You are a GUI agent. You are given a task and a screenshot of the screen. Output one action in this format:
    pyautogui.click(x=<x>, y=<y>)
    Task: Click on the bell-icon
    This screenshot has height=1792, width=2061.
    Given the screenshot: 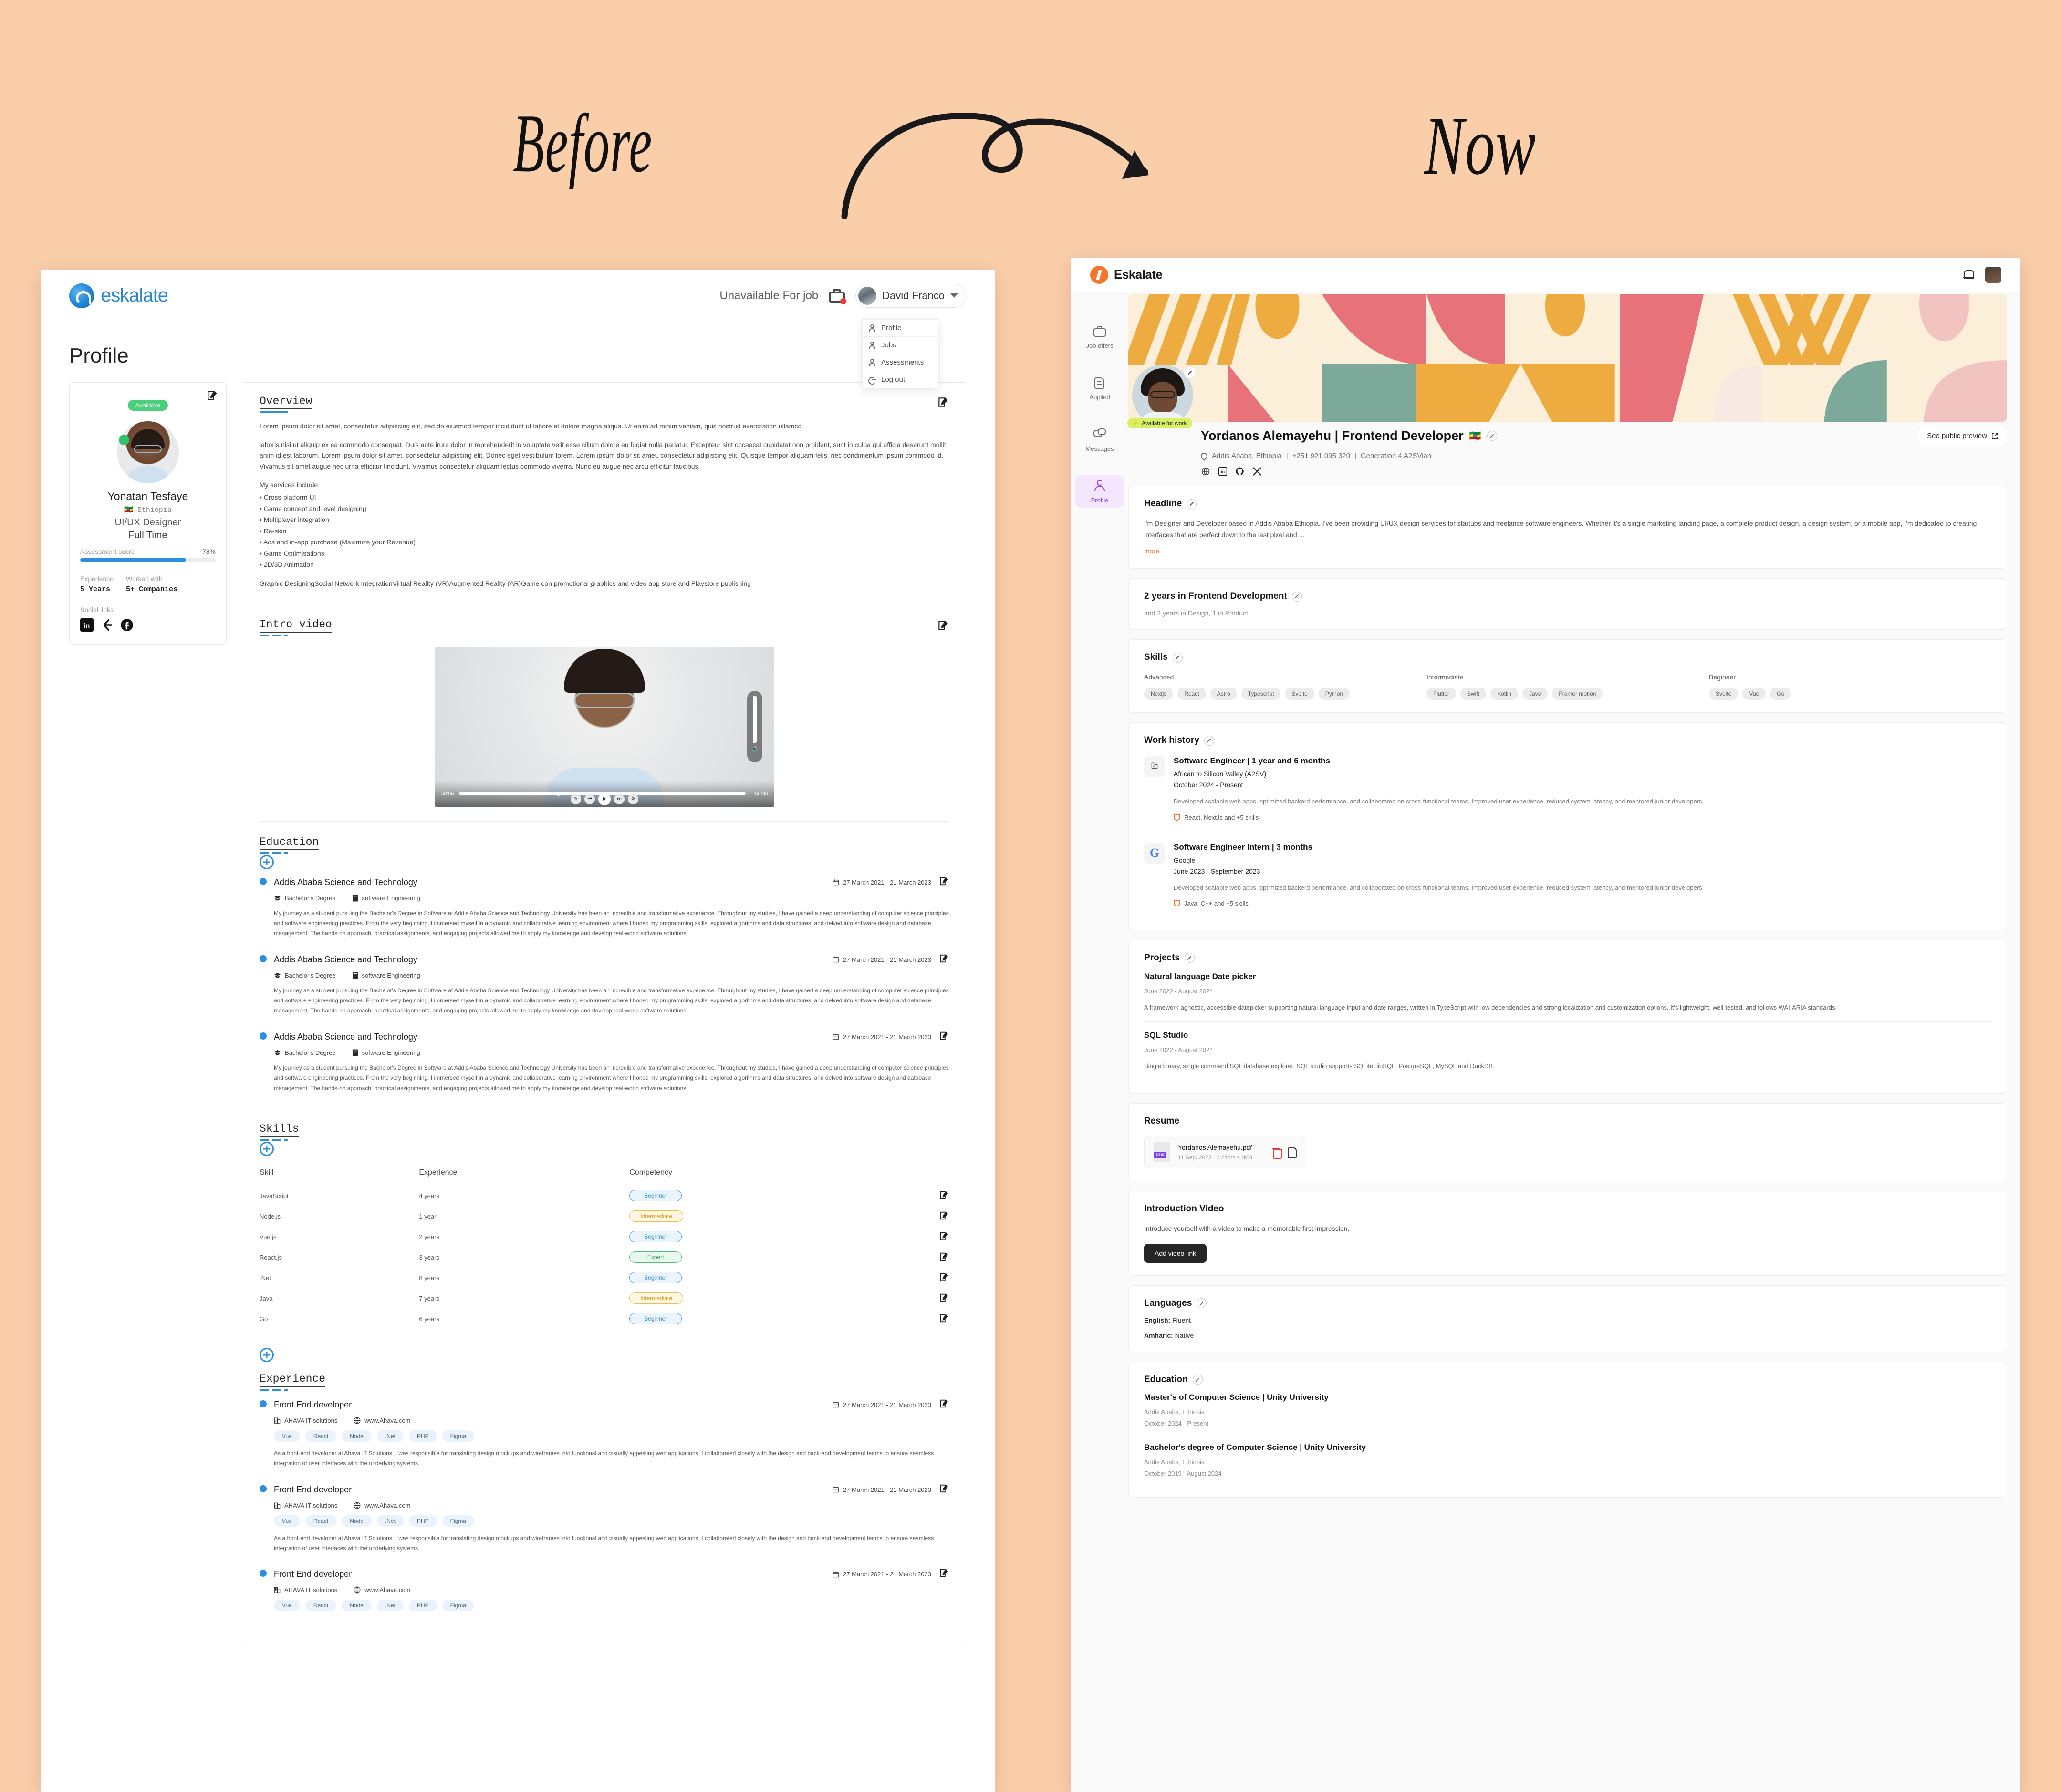 What is the action you would take?
    pyautogui.click(x=1968, y=275)
    